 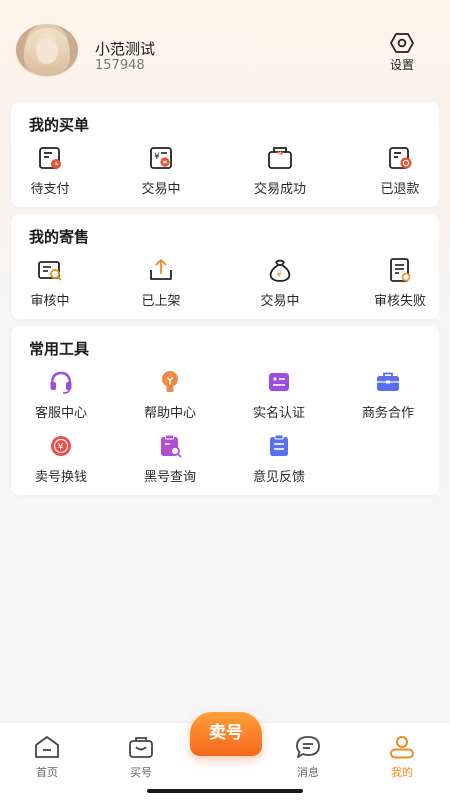 What do you see at coordinates (60, 477) in the screenshot?
I see `tool-sell-account-label: 卖号换钱` at bounding box center [60, 477].